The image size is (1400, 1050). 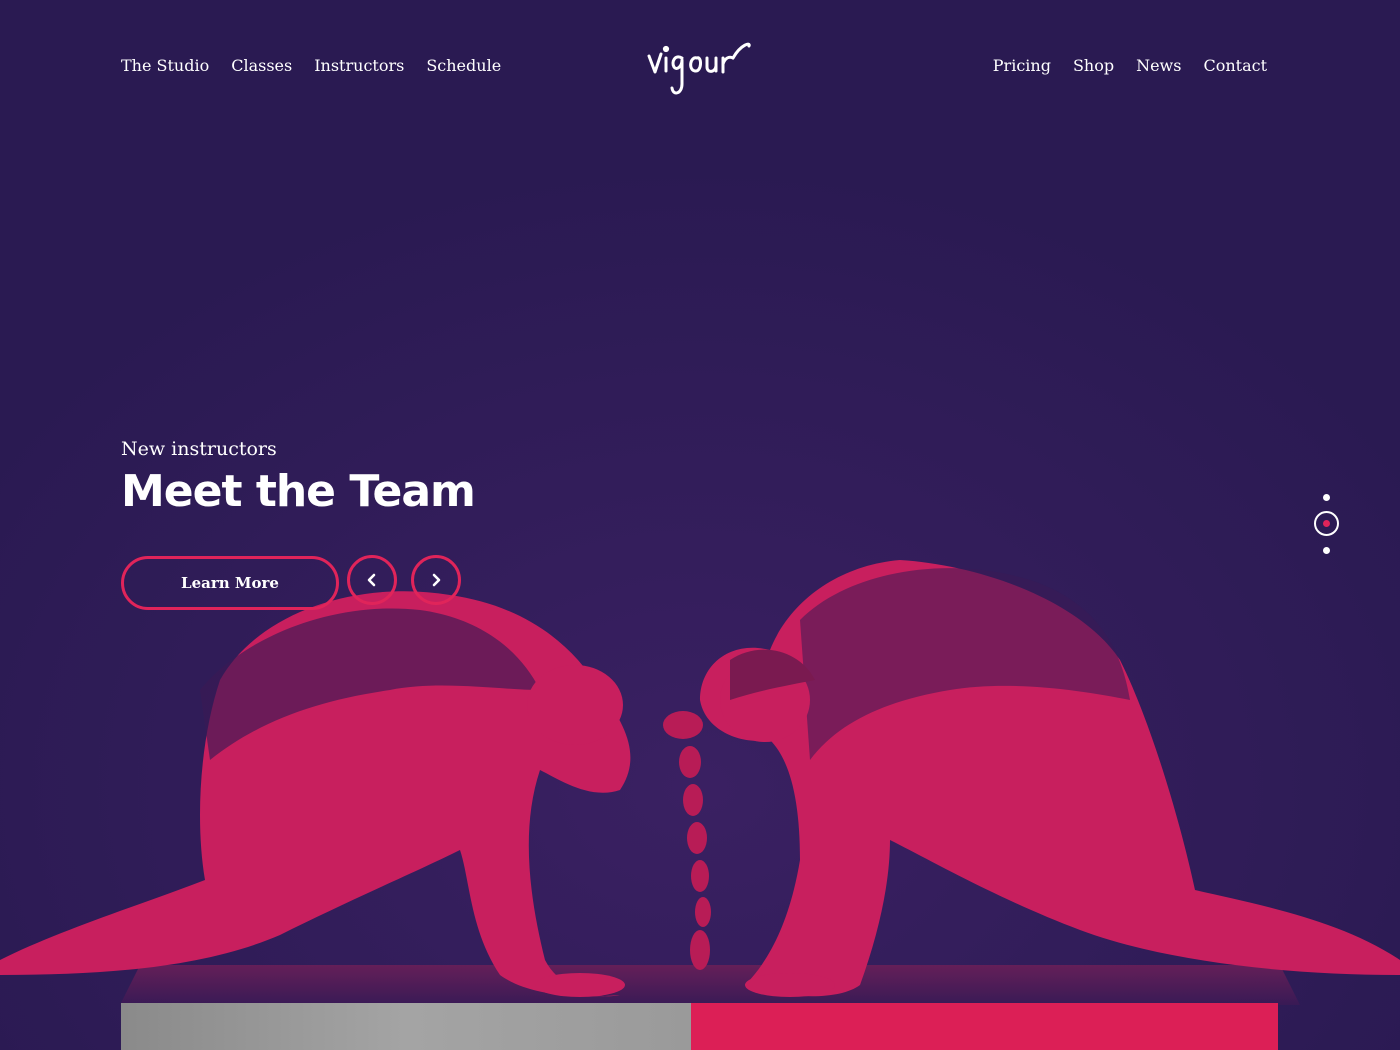 What do you see at coordinates (1235, 65) in the screenshot?
I see `nav-link-contact: Contact` at bounding box center [1235, 65].